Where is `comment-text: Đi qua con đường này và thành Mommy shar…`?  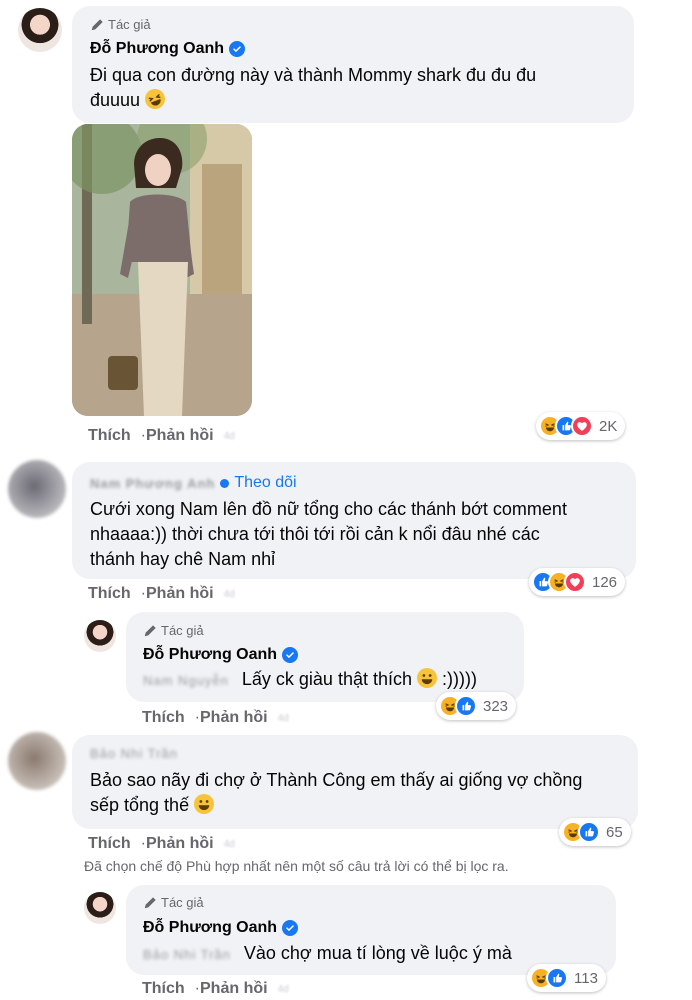
comment-text: Đi qua con đường này và thành Mommy shar… is located at coordinates (313, 88).